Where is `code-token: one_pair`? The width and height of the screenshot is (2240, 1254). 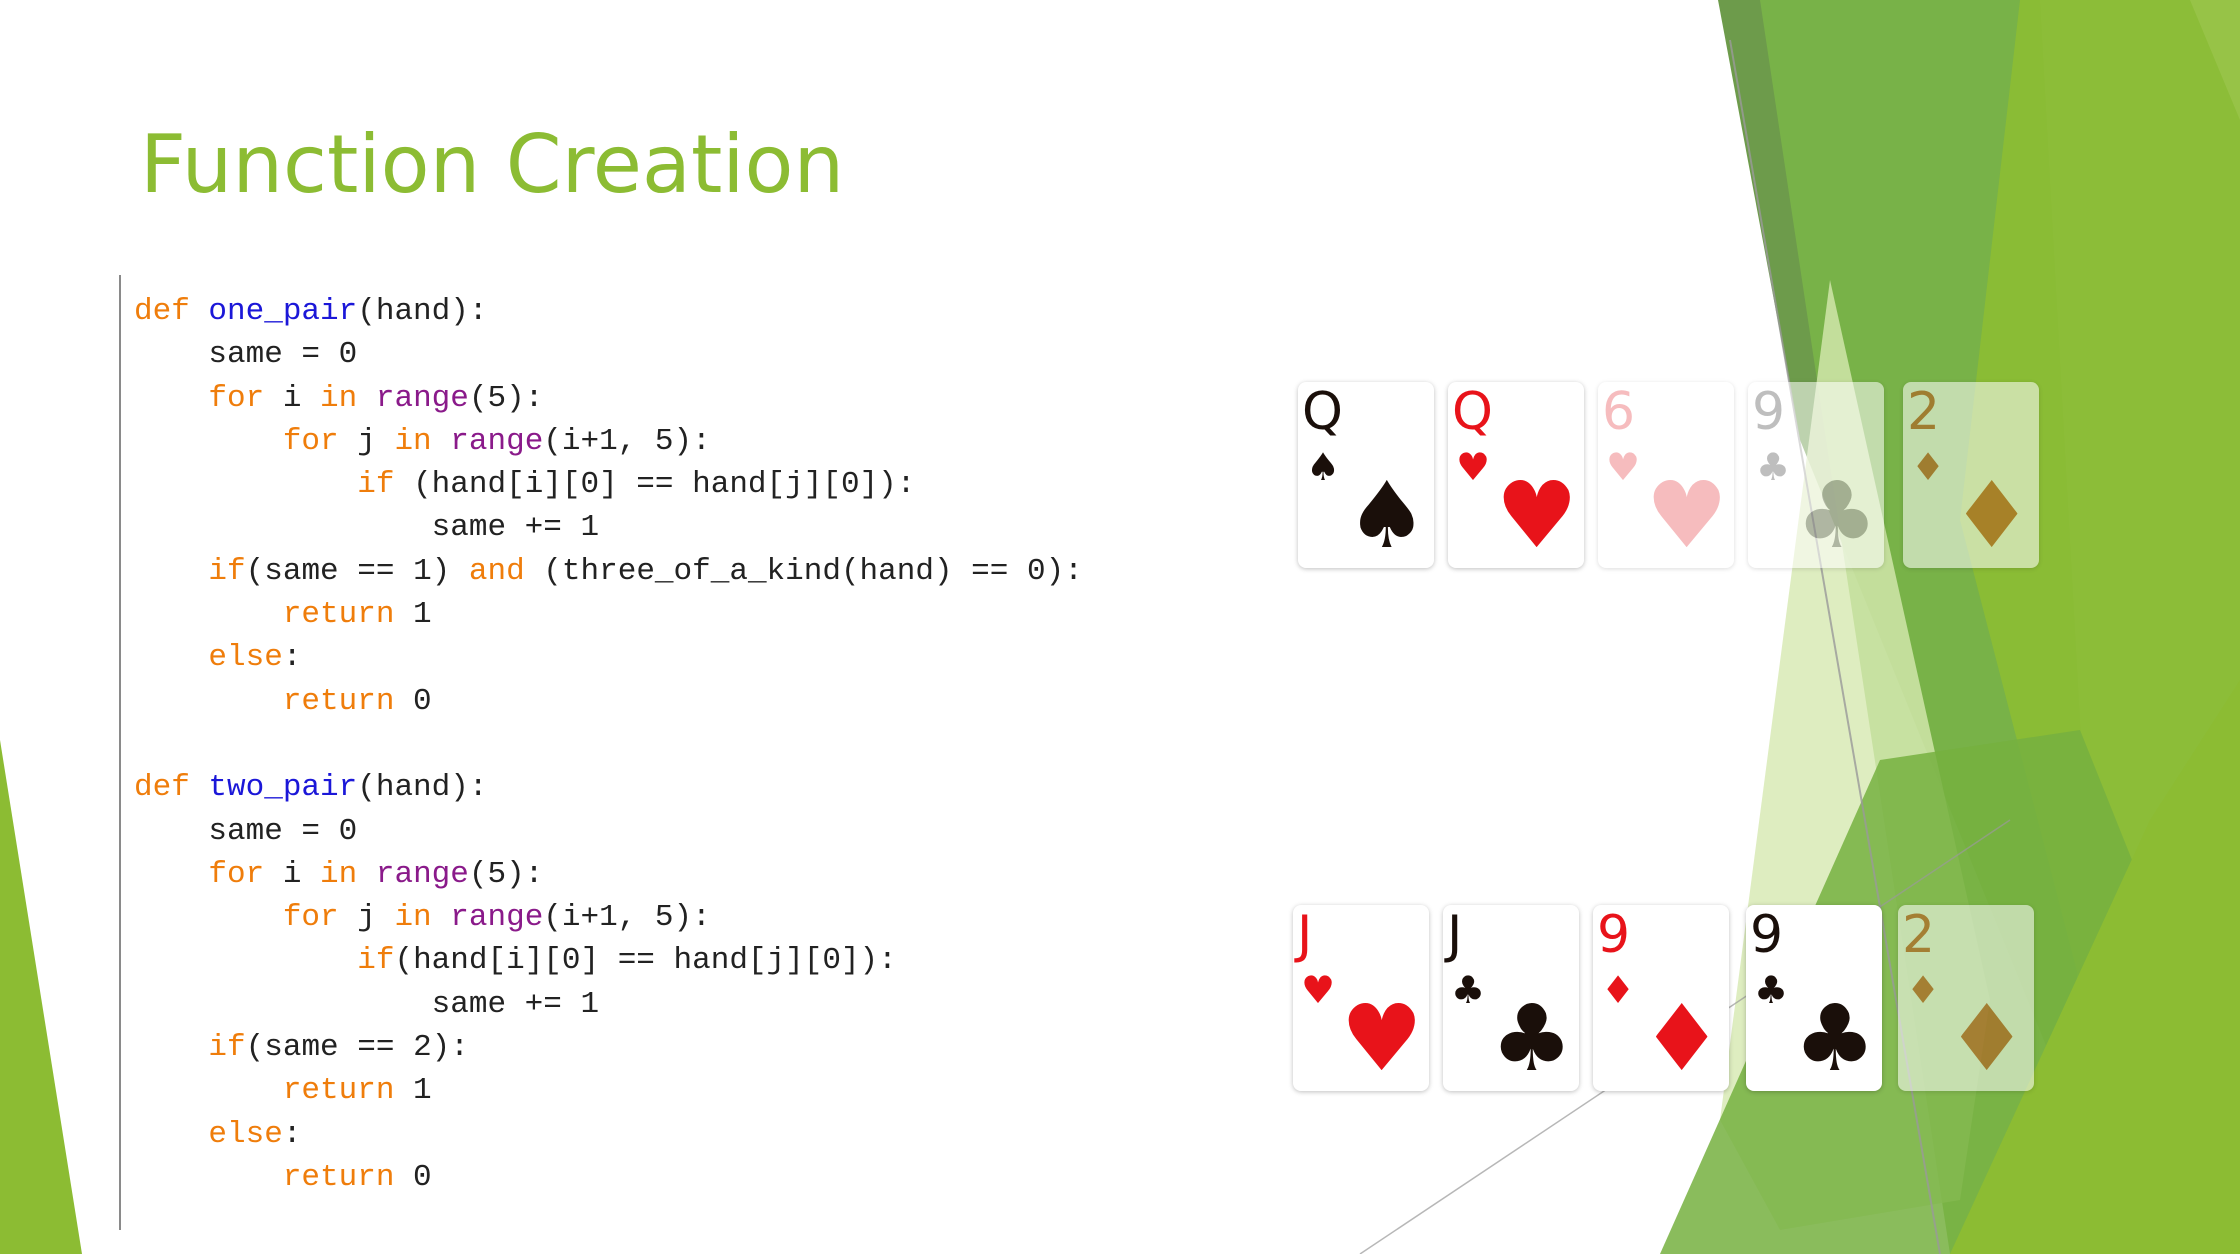
code-token: one_pair is located at coordinates (283, 311).